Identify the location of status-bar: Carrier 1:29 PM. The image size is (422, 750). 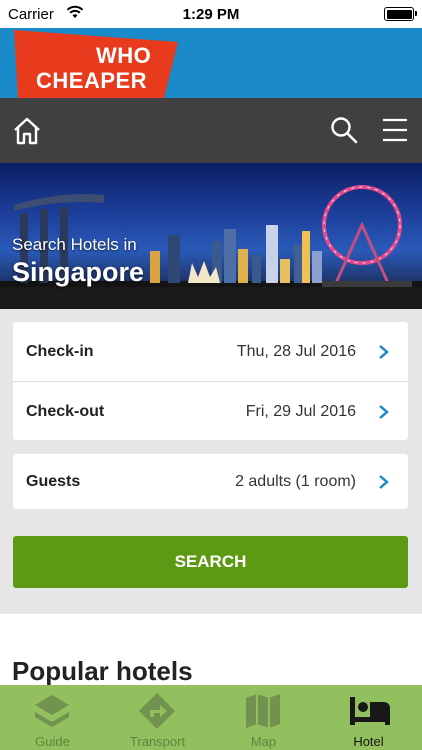
(211, 14).